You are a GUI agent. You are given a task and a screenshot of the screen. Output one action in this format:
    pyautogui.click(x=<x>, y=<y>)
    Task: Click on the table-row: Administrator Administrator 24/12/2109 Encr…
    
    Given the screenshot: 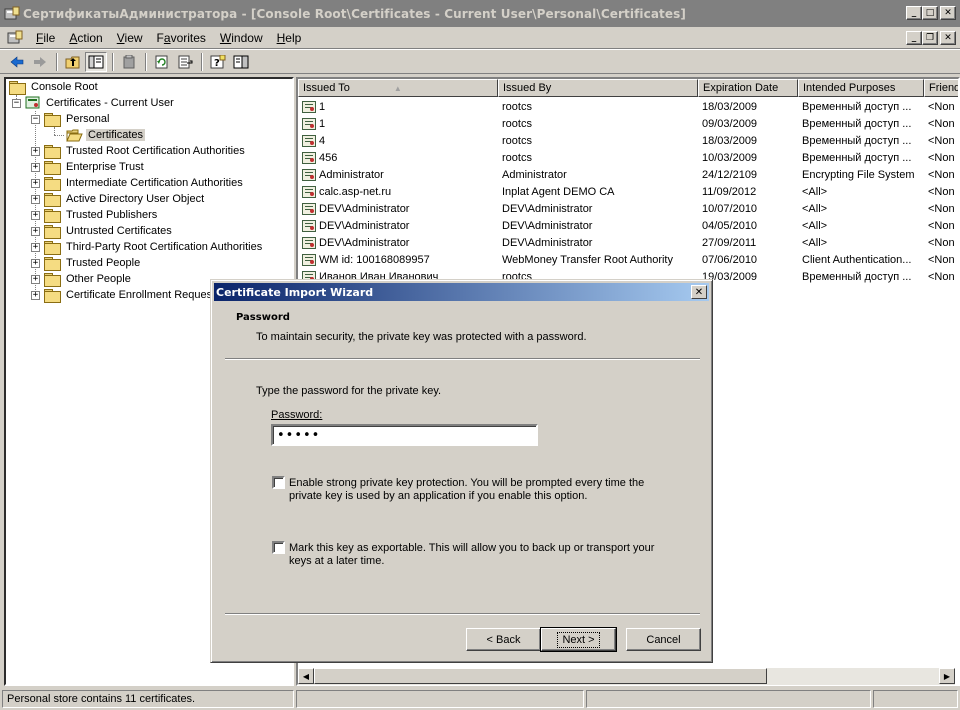 What is the action you would take?
    pyautogui.click(x=628, y=174)
    